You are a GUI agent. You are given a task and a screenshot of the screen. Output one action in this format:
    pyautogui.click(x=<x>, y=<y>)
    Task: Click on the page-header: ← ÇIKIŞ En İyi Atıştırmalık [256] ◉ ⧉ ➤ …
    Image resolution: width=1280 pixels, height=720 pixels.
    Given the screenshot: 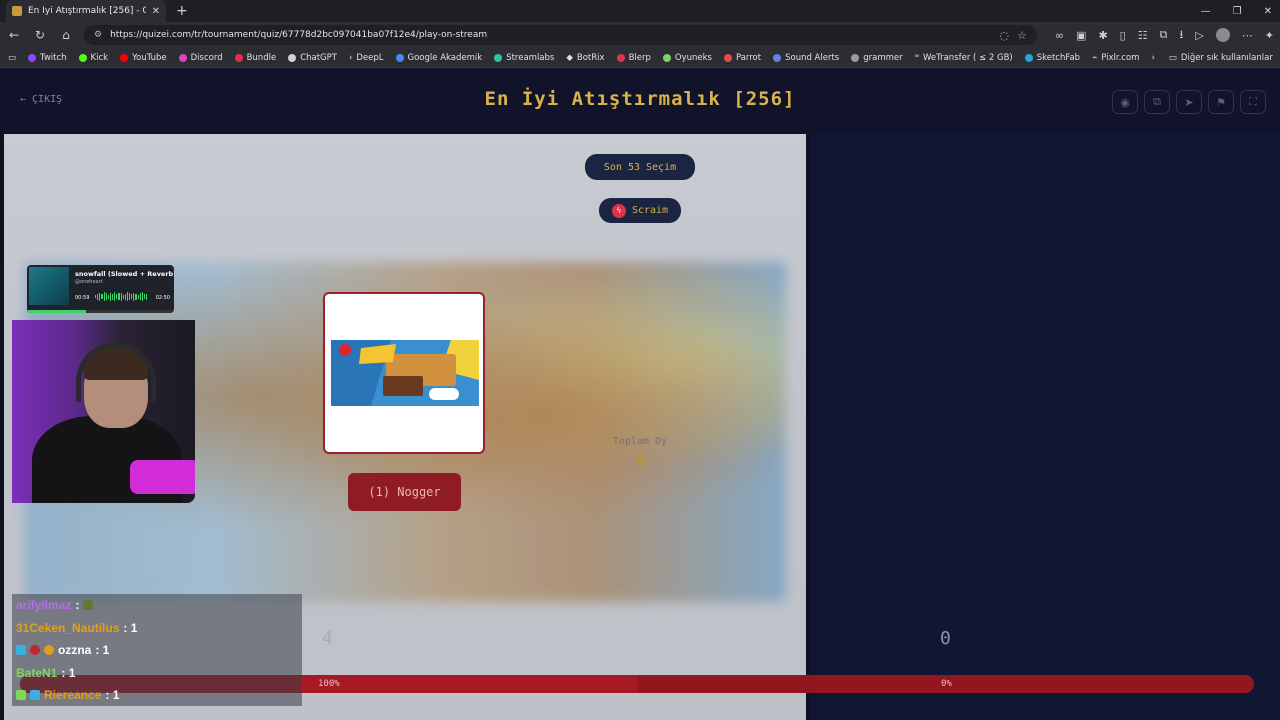 What is the action you would take?
    pyautogui.click(x=640, y=101)
    